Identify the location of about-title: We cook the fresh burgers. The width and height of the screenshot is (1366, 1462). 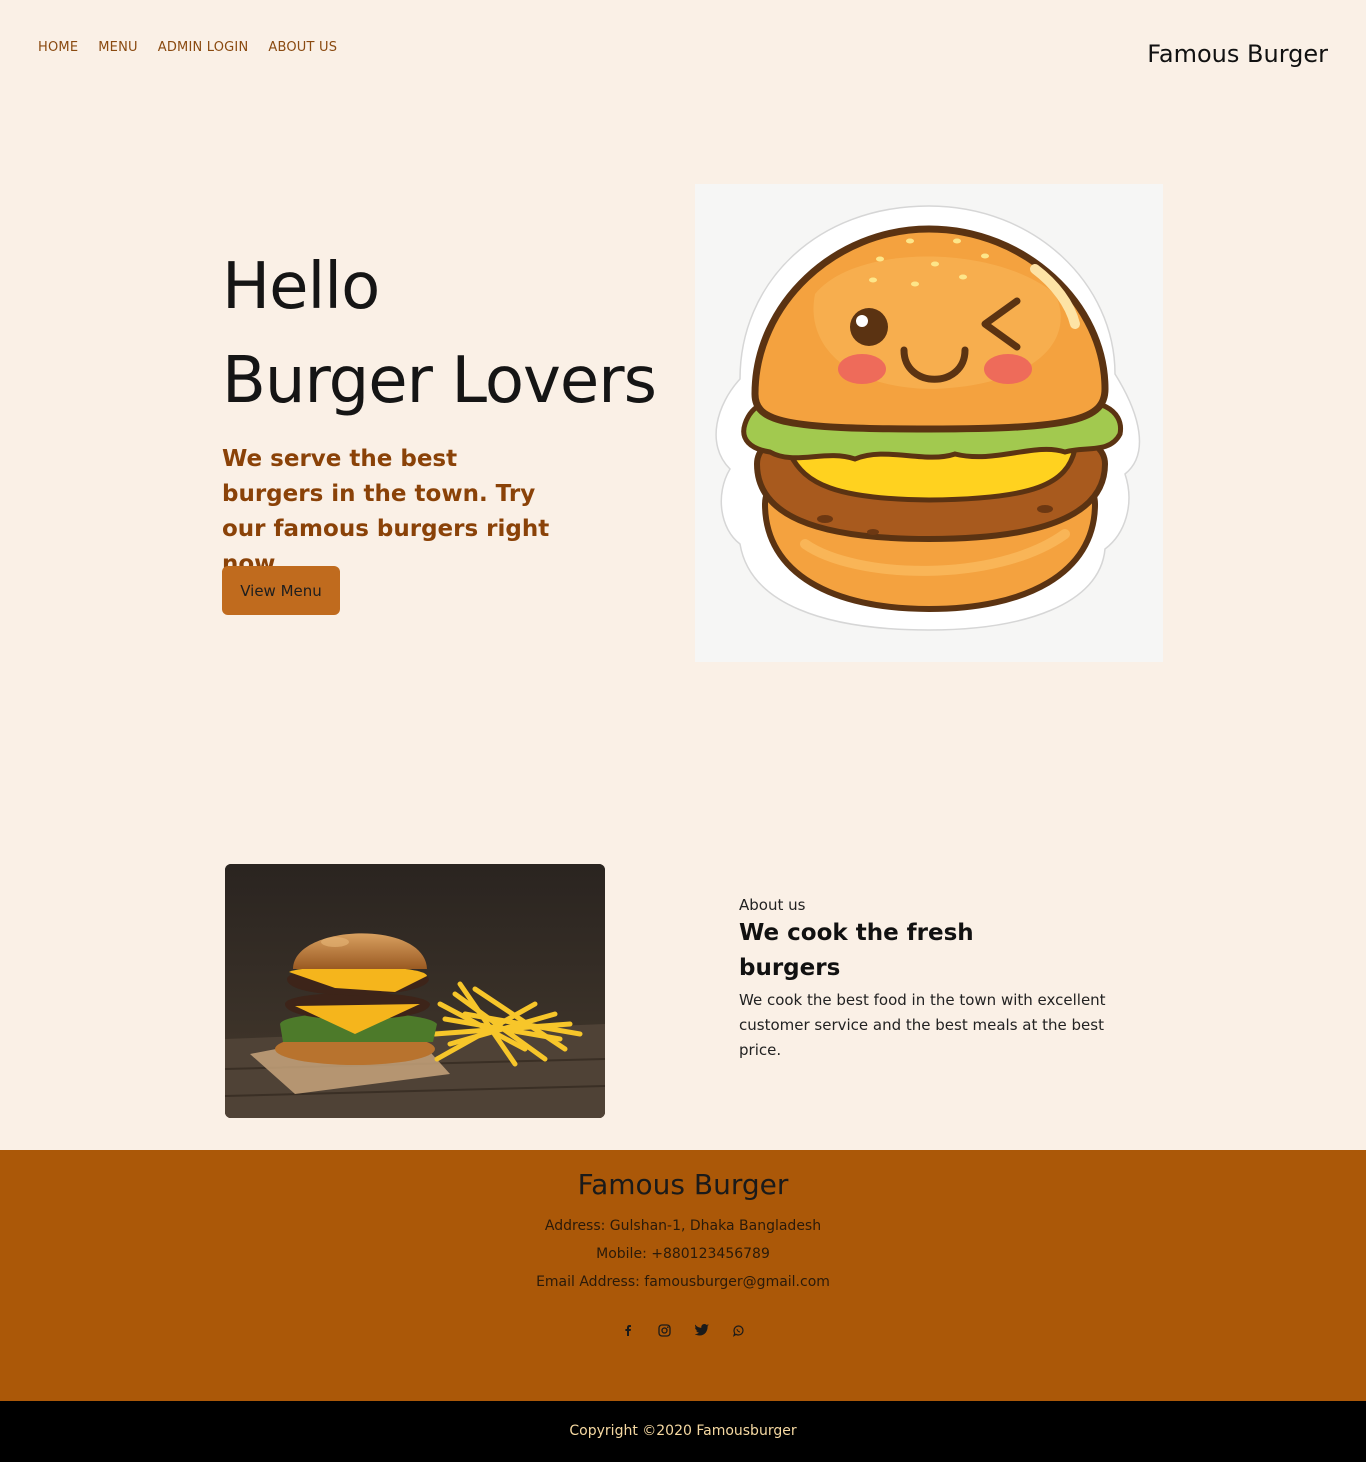
(856, 950).